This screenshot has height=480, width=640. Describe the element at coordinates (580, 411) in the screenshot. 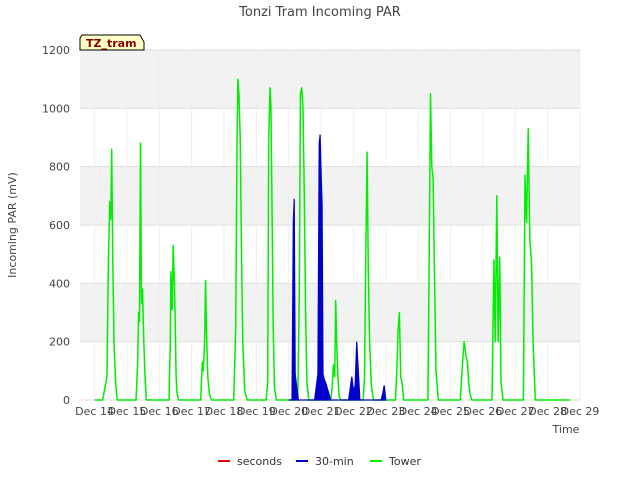

I see `x-tick-label: Dec 29` at that location.